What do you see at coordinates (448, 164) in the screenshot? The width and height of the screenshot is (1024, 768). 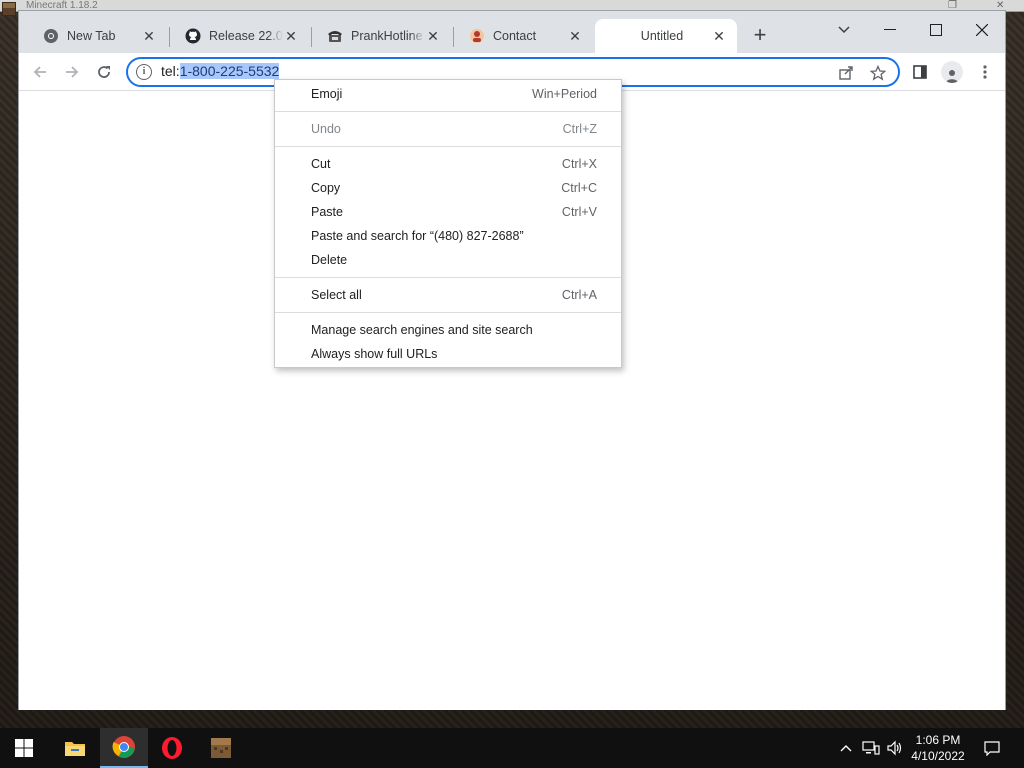 I see `menu-item-cut: Cut Ctrl+X` at bounding box center [448, 164].